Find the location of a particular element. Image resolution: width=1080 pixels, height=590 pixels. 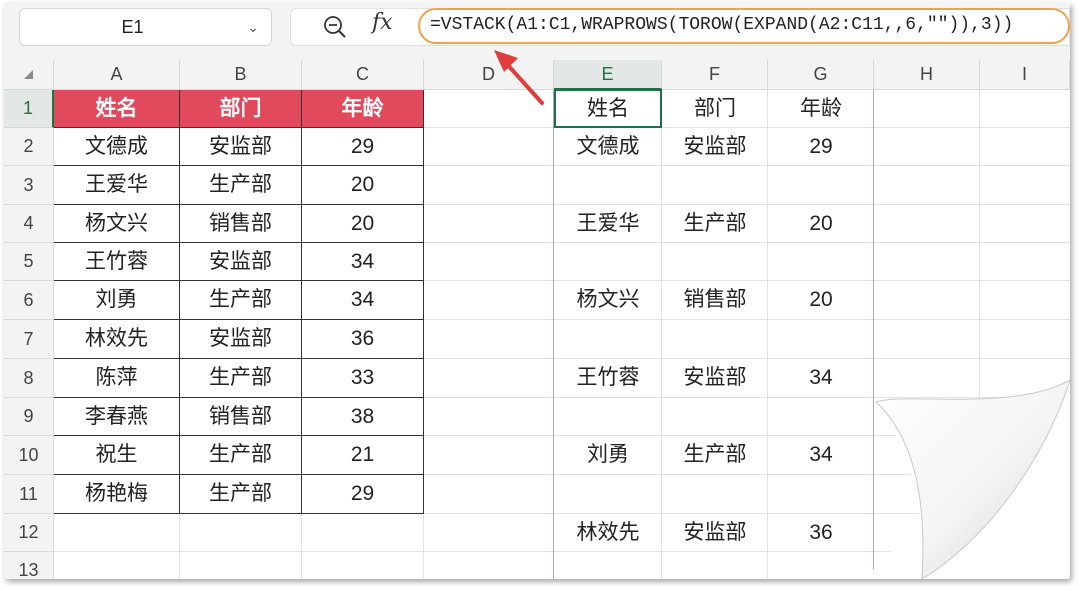

column-header-h: H is located at coordinates (927, 75).